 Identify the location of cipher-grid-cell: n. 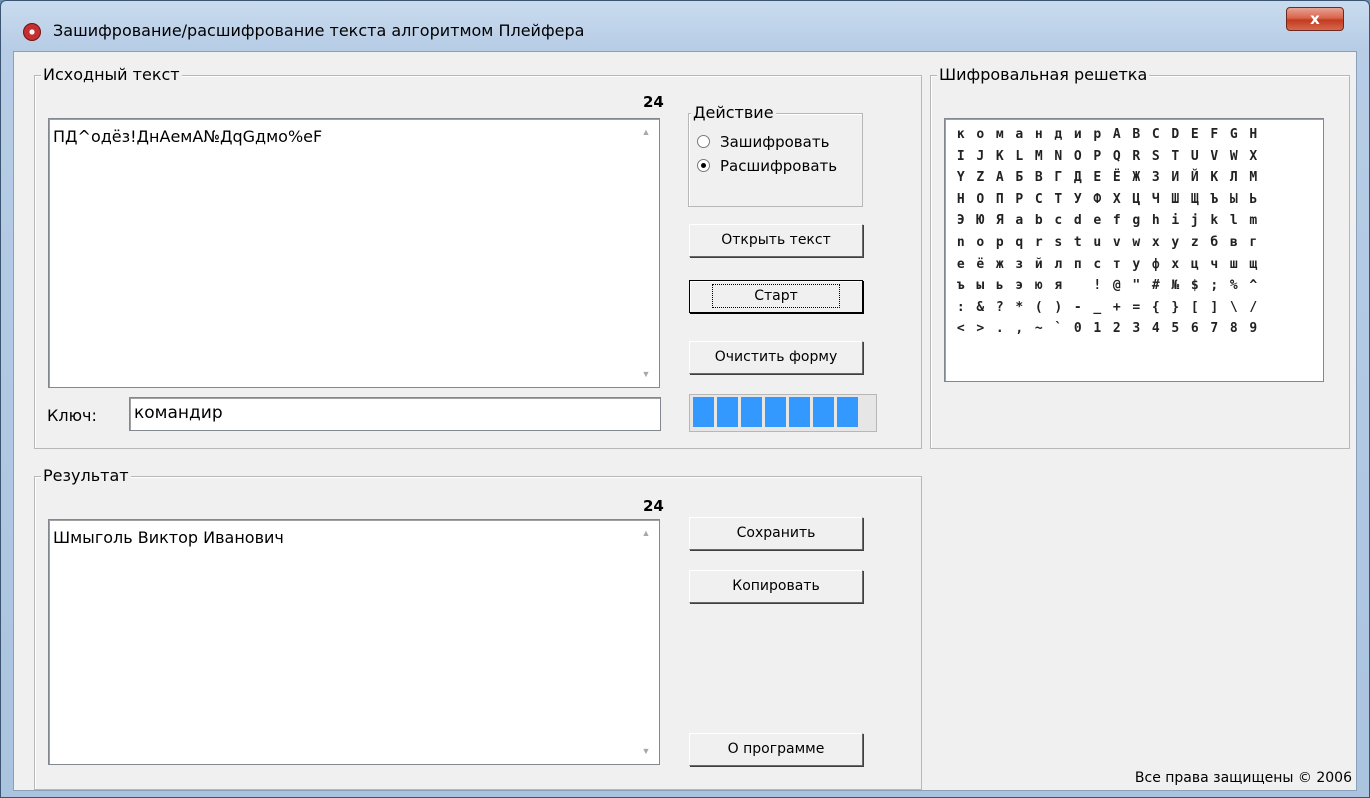
(960, 242).